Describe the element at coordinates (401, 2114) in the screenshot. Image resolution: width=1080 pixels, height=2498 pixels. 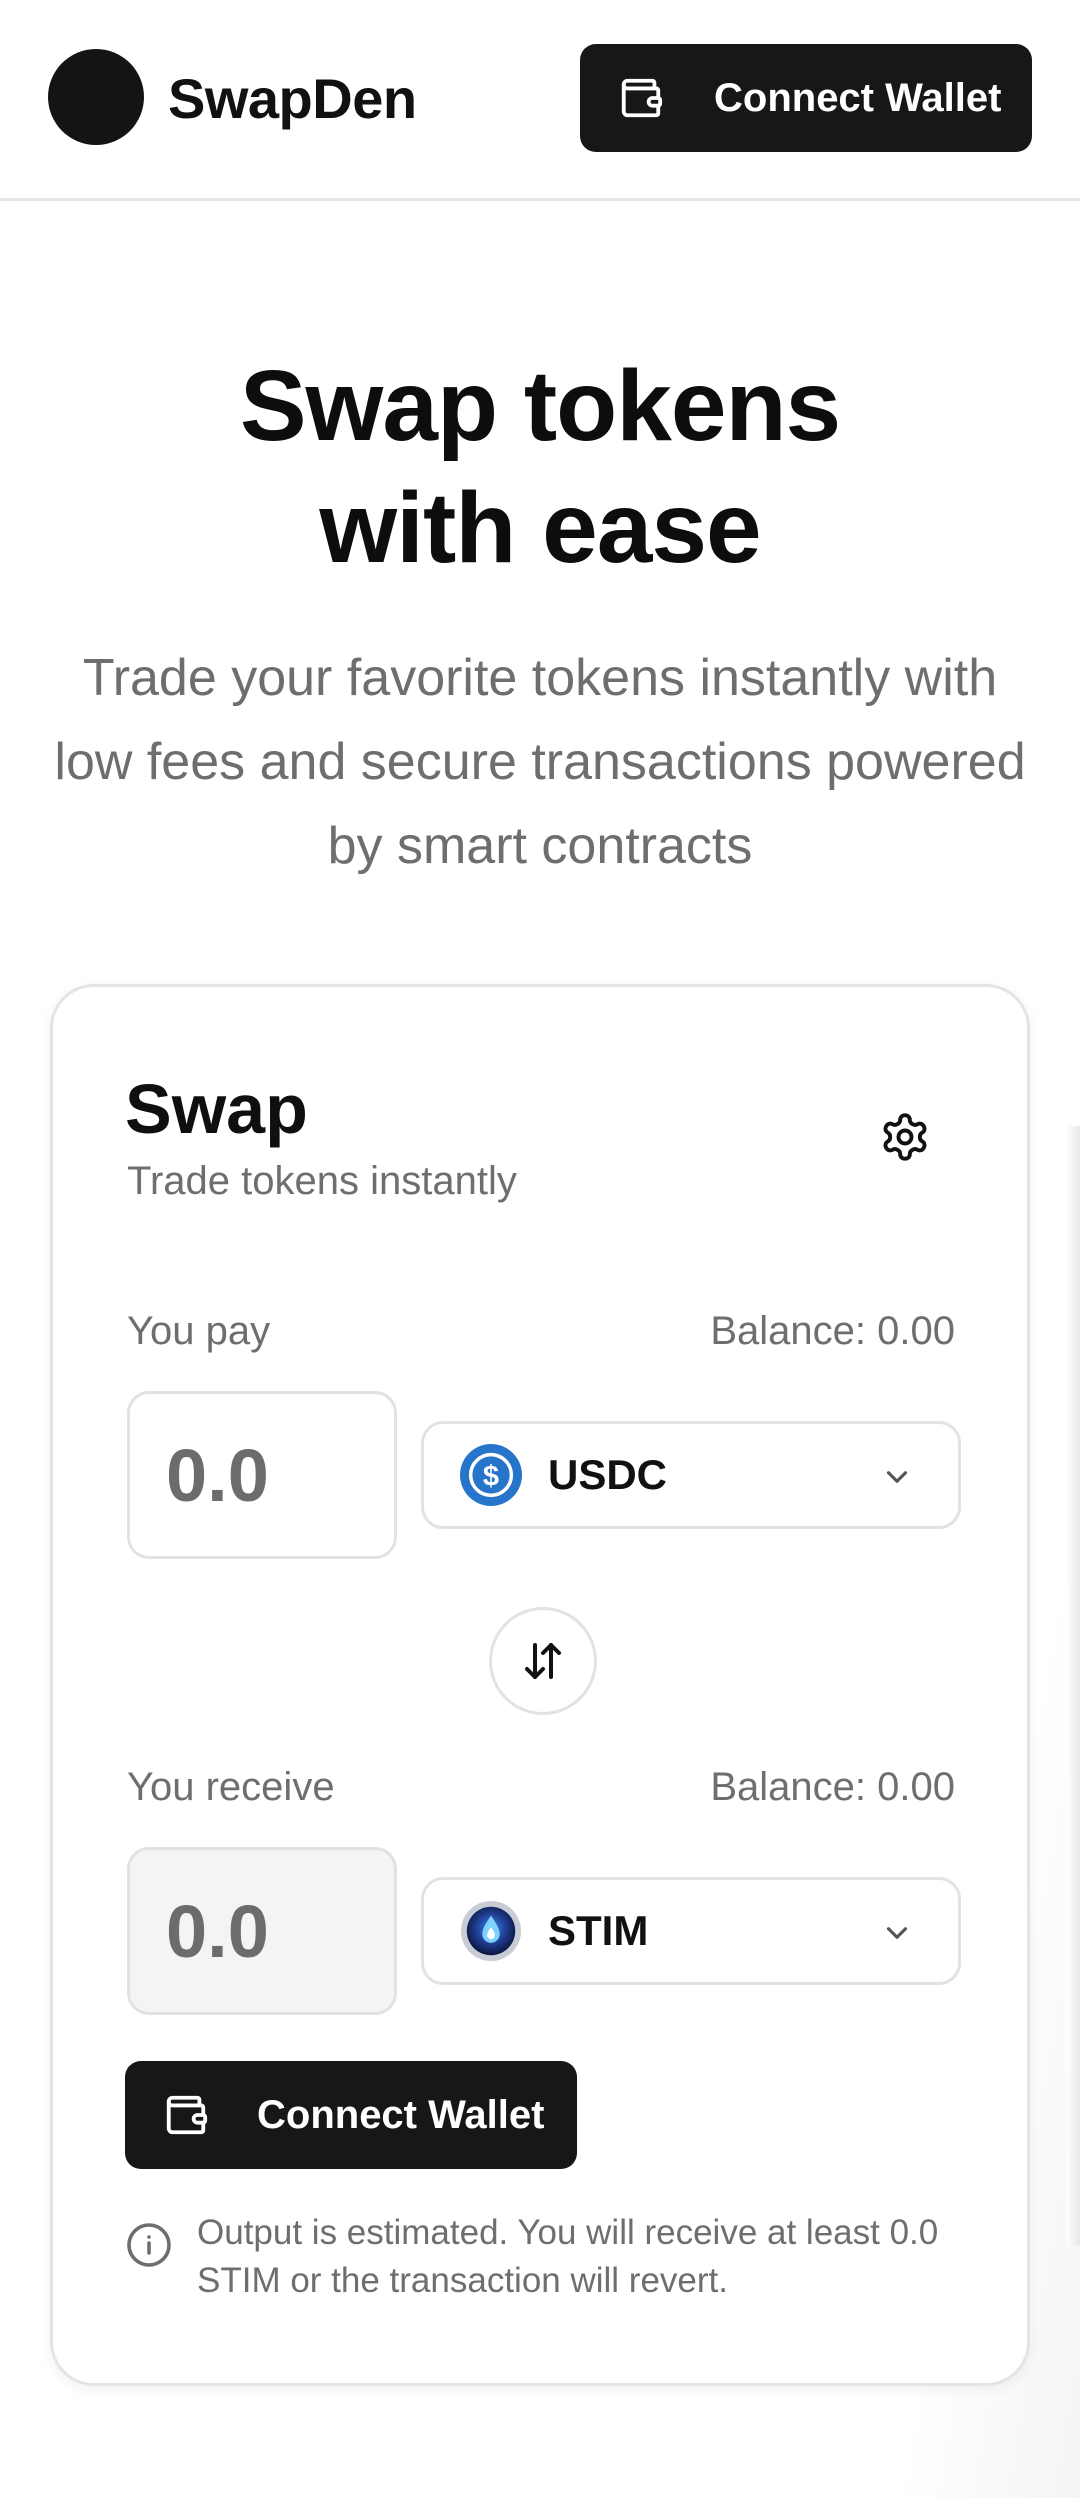
I see `card-connect-wallet-label: Connect Wallet` at that location.